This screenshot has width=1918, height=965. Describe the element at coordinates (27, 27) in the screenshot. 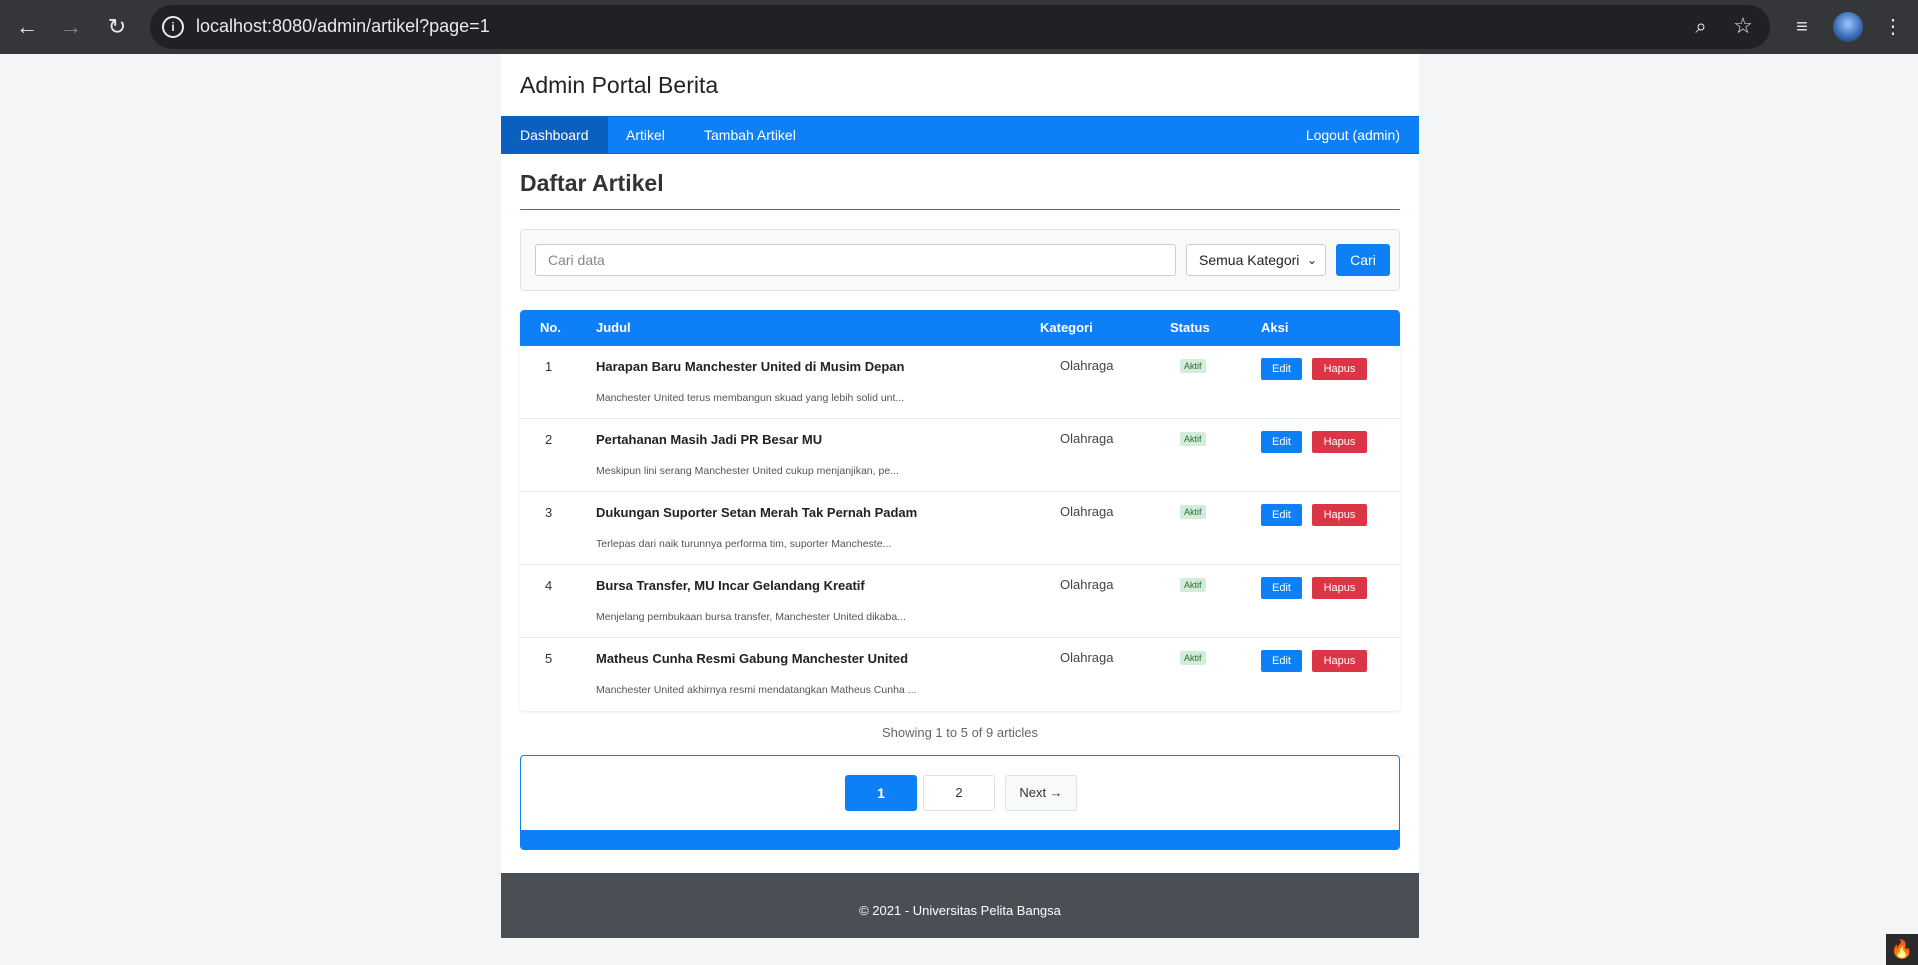

I see `back-icon: ←` at that location.